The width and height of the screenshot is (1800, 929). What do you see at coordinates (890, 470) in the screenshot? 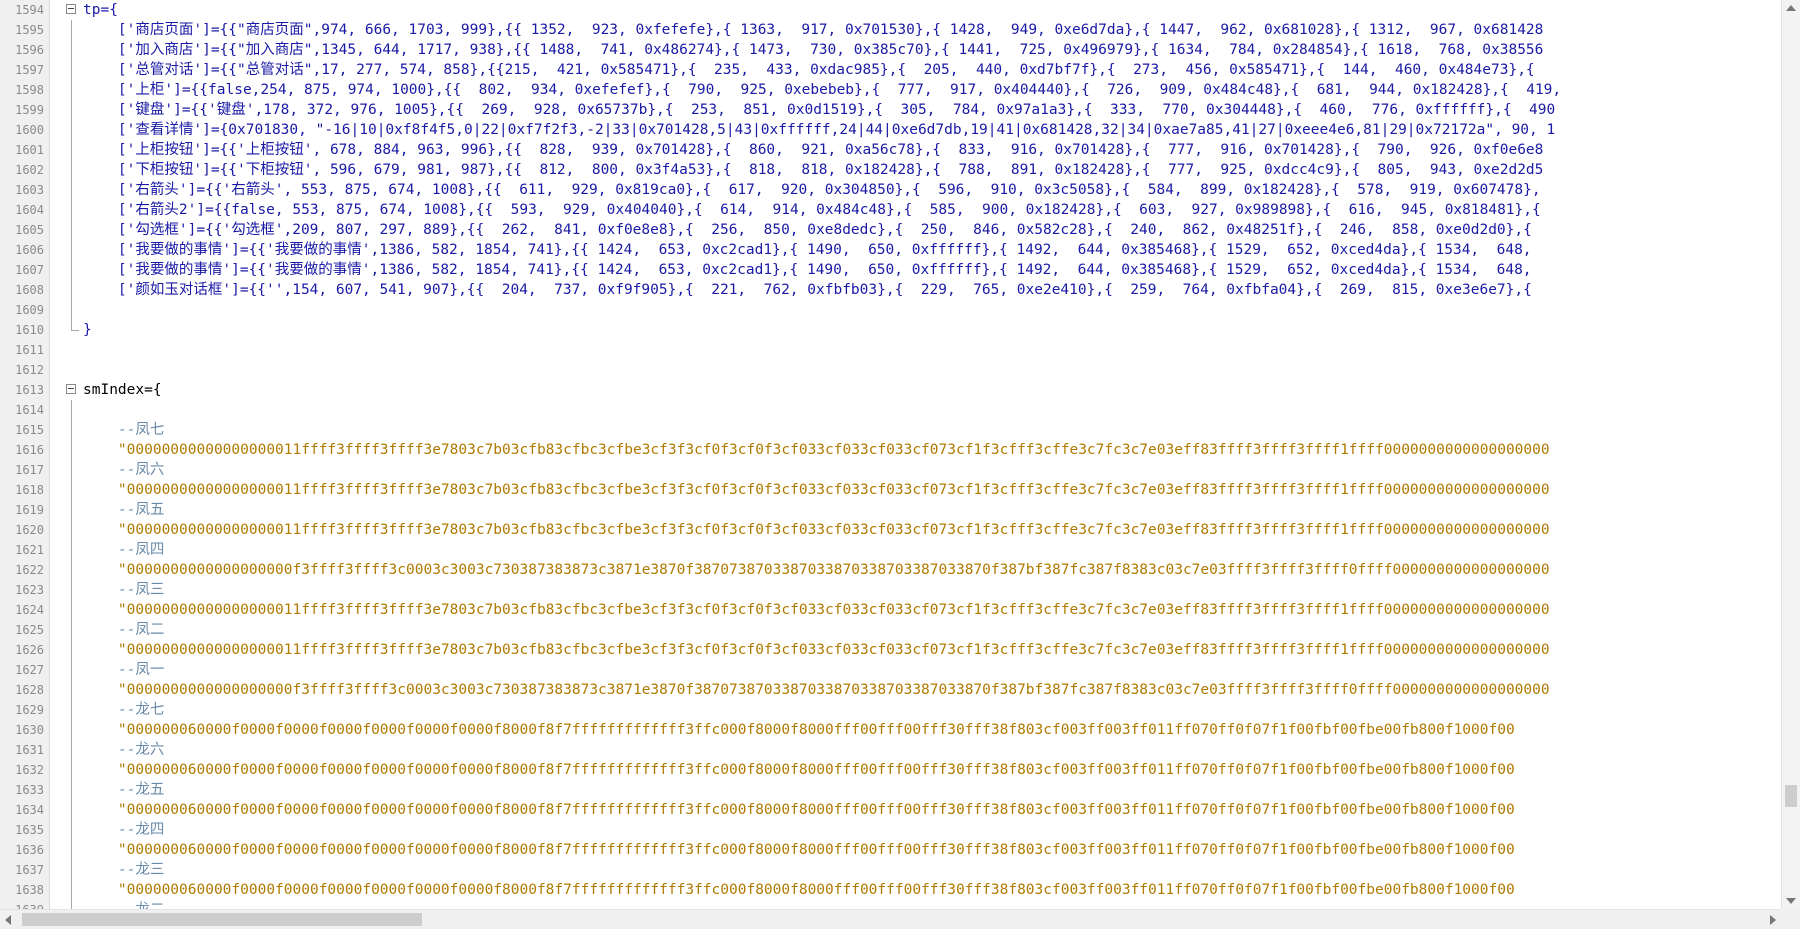
I see `code-line: 1617 --凤六` at bounding box center [890, 470].